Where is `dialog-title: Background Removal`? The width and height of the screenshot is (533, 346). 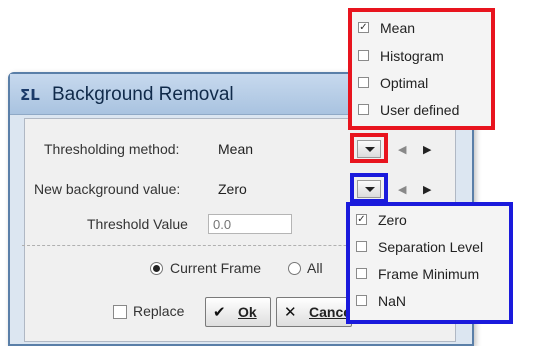
dialog-title: Background Removal is located at coordinates (143, 94).